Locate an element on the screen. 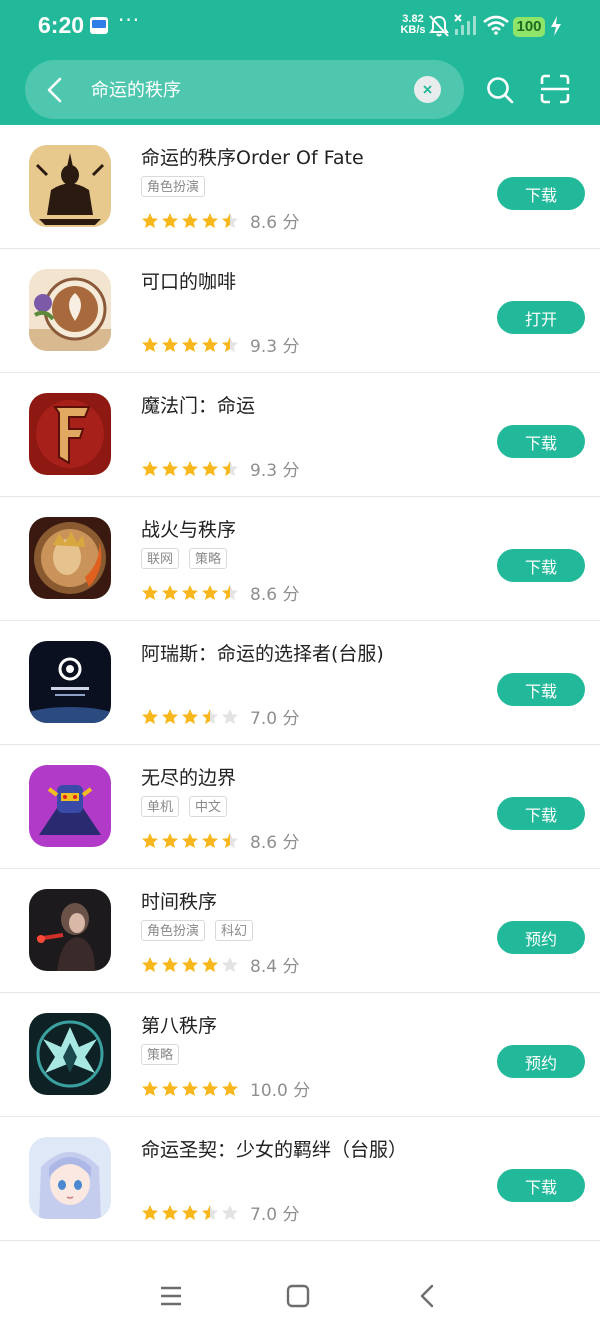  list-item: 命运圣契：少女的羁绊（台服） 7.0 分 下载 is located at coordinates (300, 1179).